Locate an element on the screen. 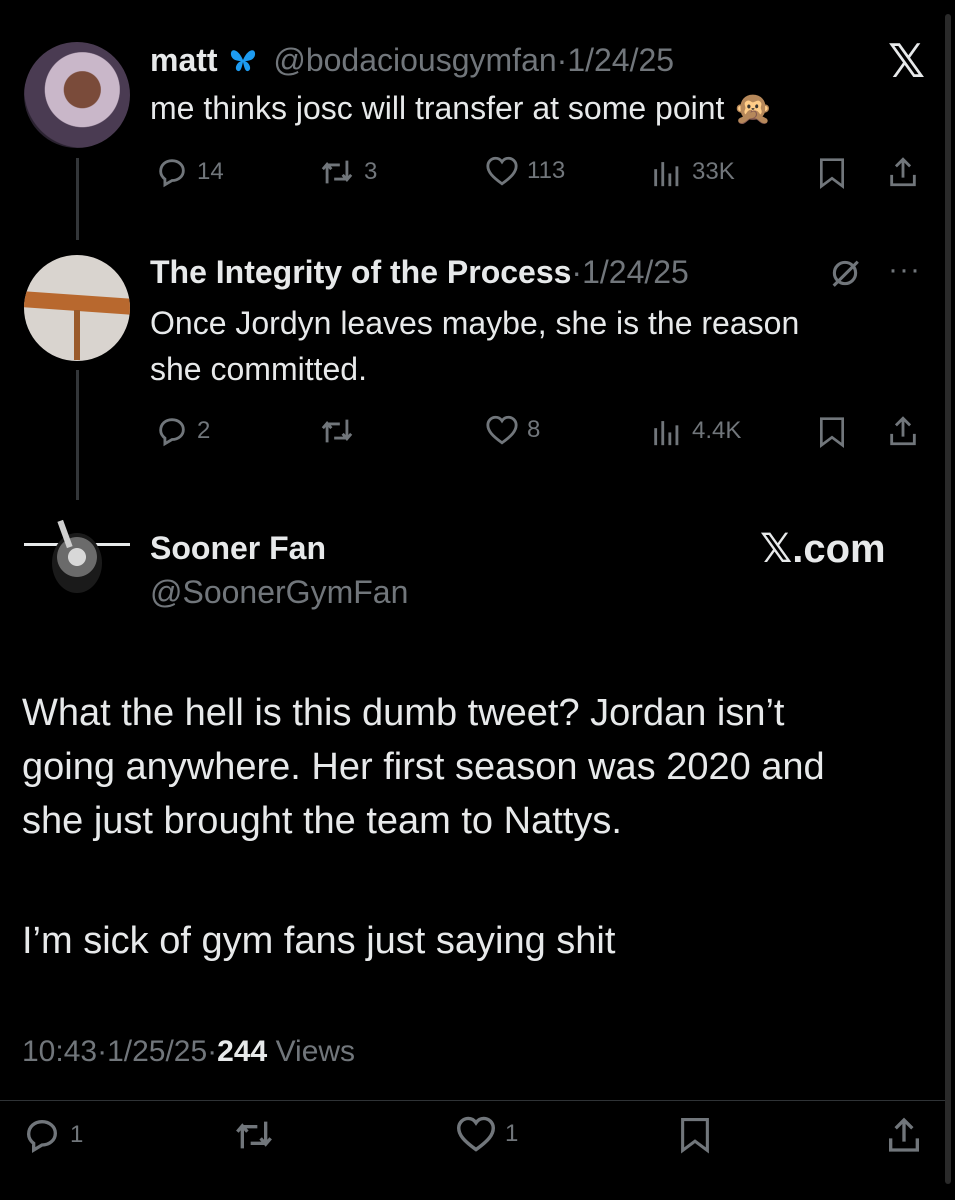 The image size is (955, 1200). views-button: 4.4K is located at coordinates (695, 431).